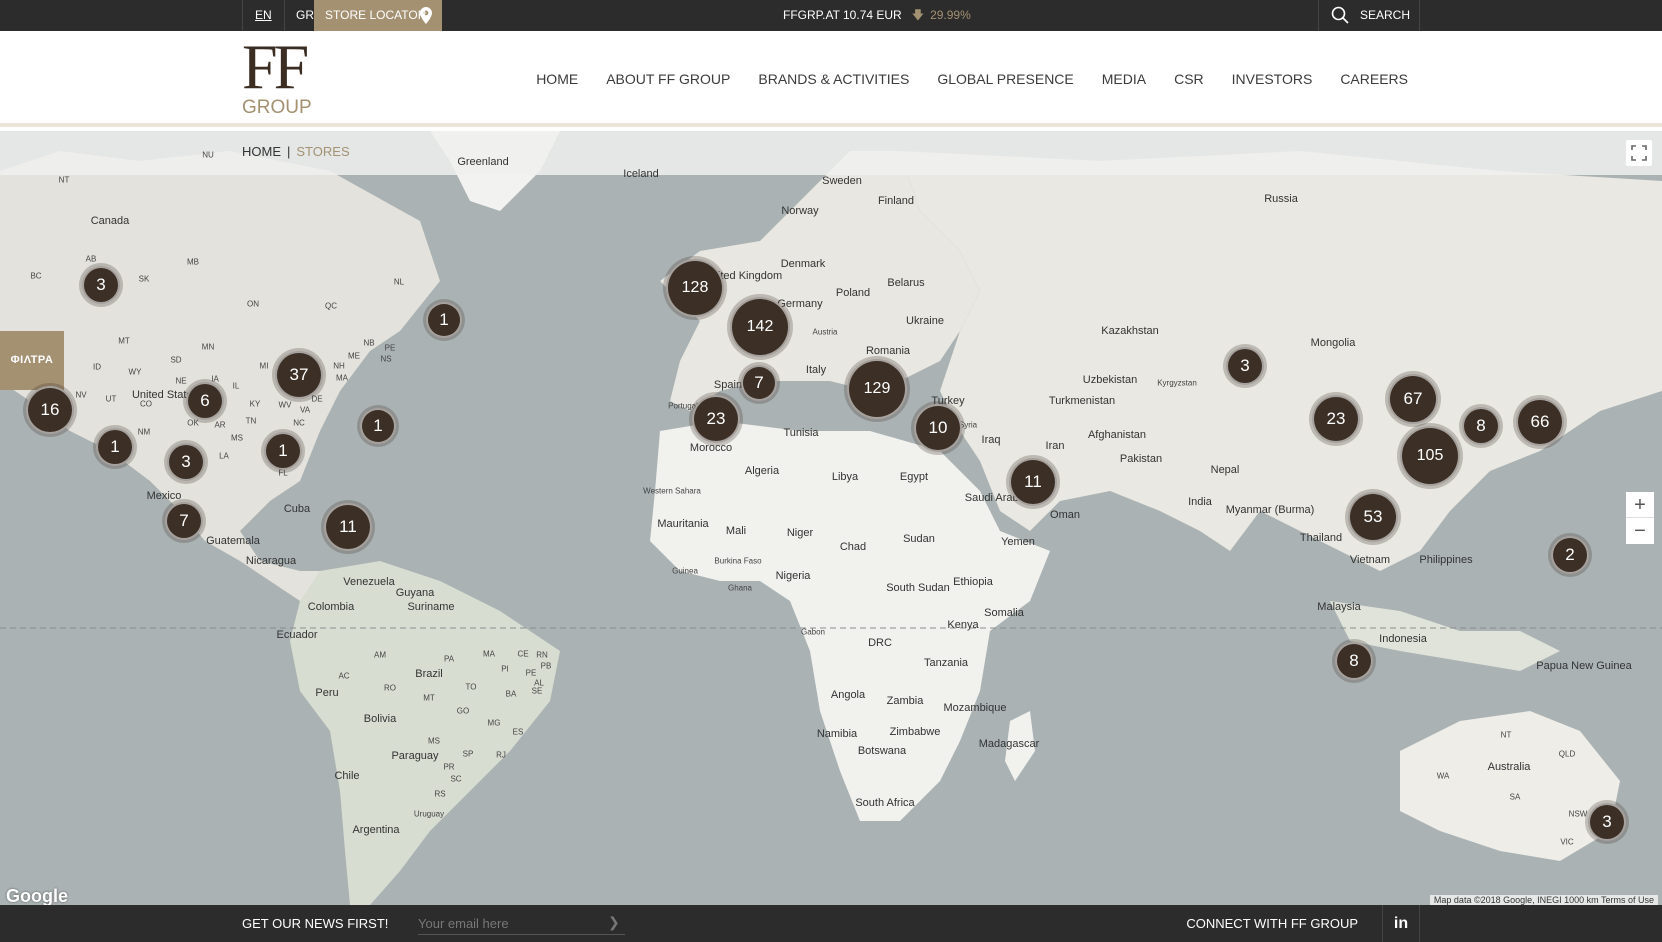 Image resolution: width=1662 pixels, height=942 pixels. I want to click on breadcrumb-current: STORES, so click(323, 151).